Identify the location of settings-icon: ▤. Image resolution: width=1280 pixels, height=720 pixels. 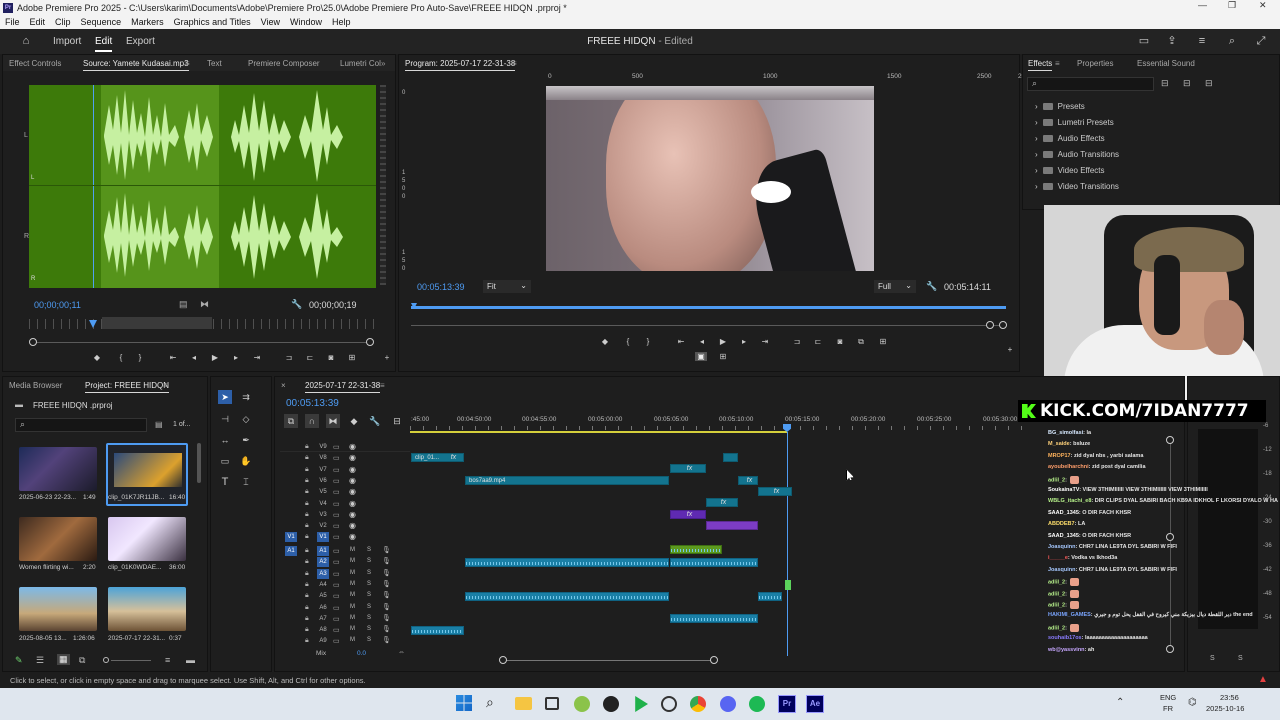
(183, 304).